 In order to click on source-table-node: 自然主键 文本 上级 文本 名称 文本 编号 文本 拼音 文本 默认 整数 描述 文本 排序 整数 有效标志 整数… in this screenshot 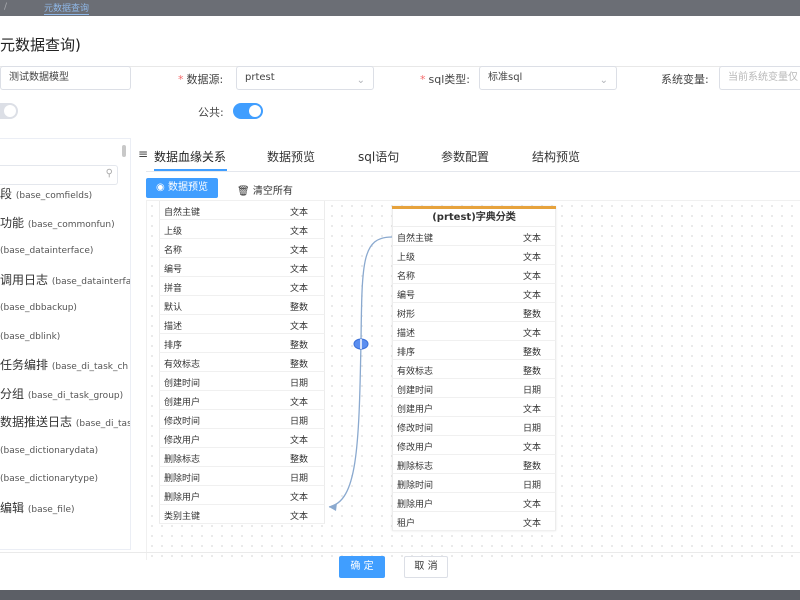, I will do `click(242, 362)`.